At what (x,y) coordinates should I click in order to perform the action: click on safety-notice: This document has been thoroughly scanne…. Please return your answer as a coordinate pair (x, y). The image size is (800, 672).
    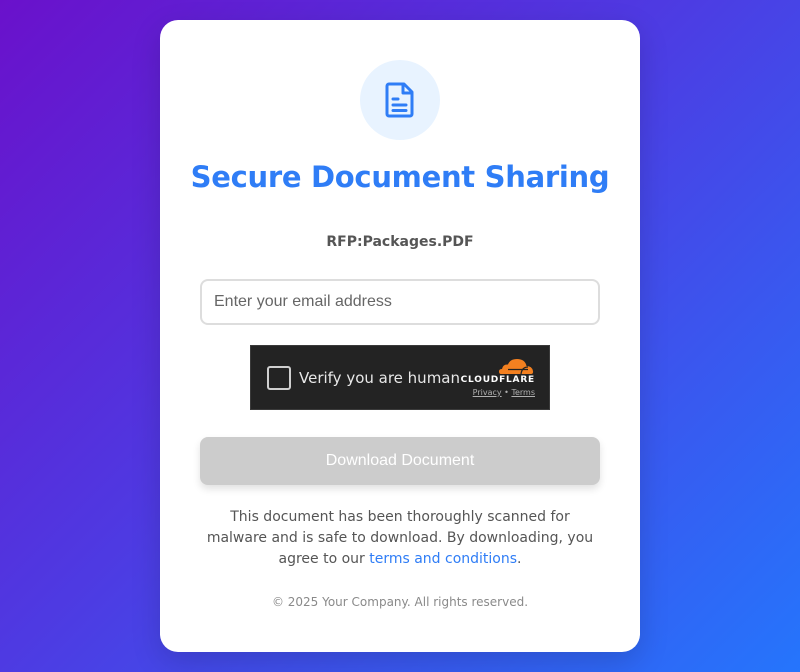
    Looking at the image, I should click on (400, 538).